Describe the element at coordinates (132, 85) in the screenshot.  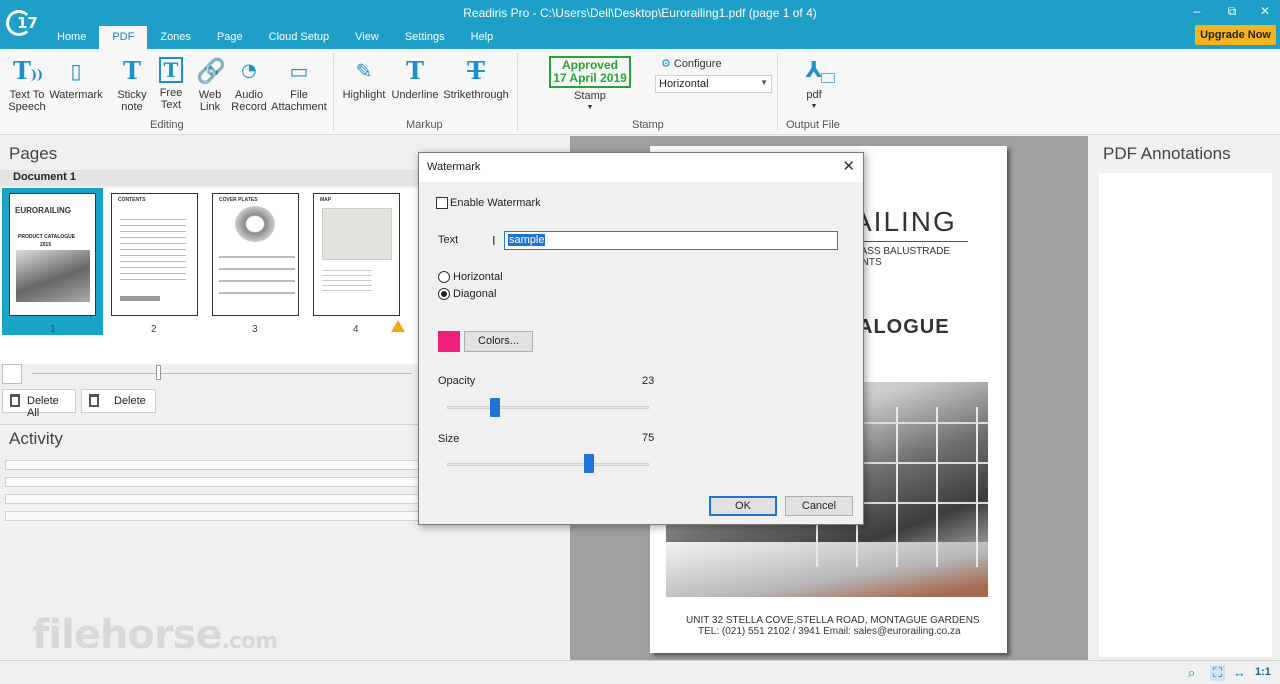
I see `sticky-note-button: T Sticky note` at that location.